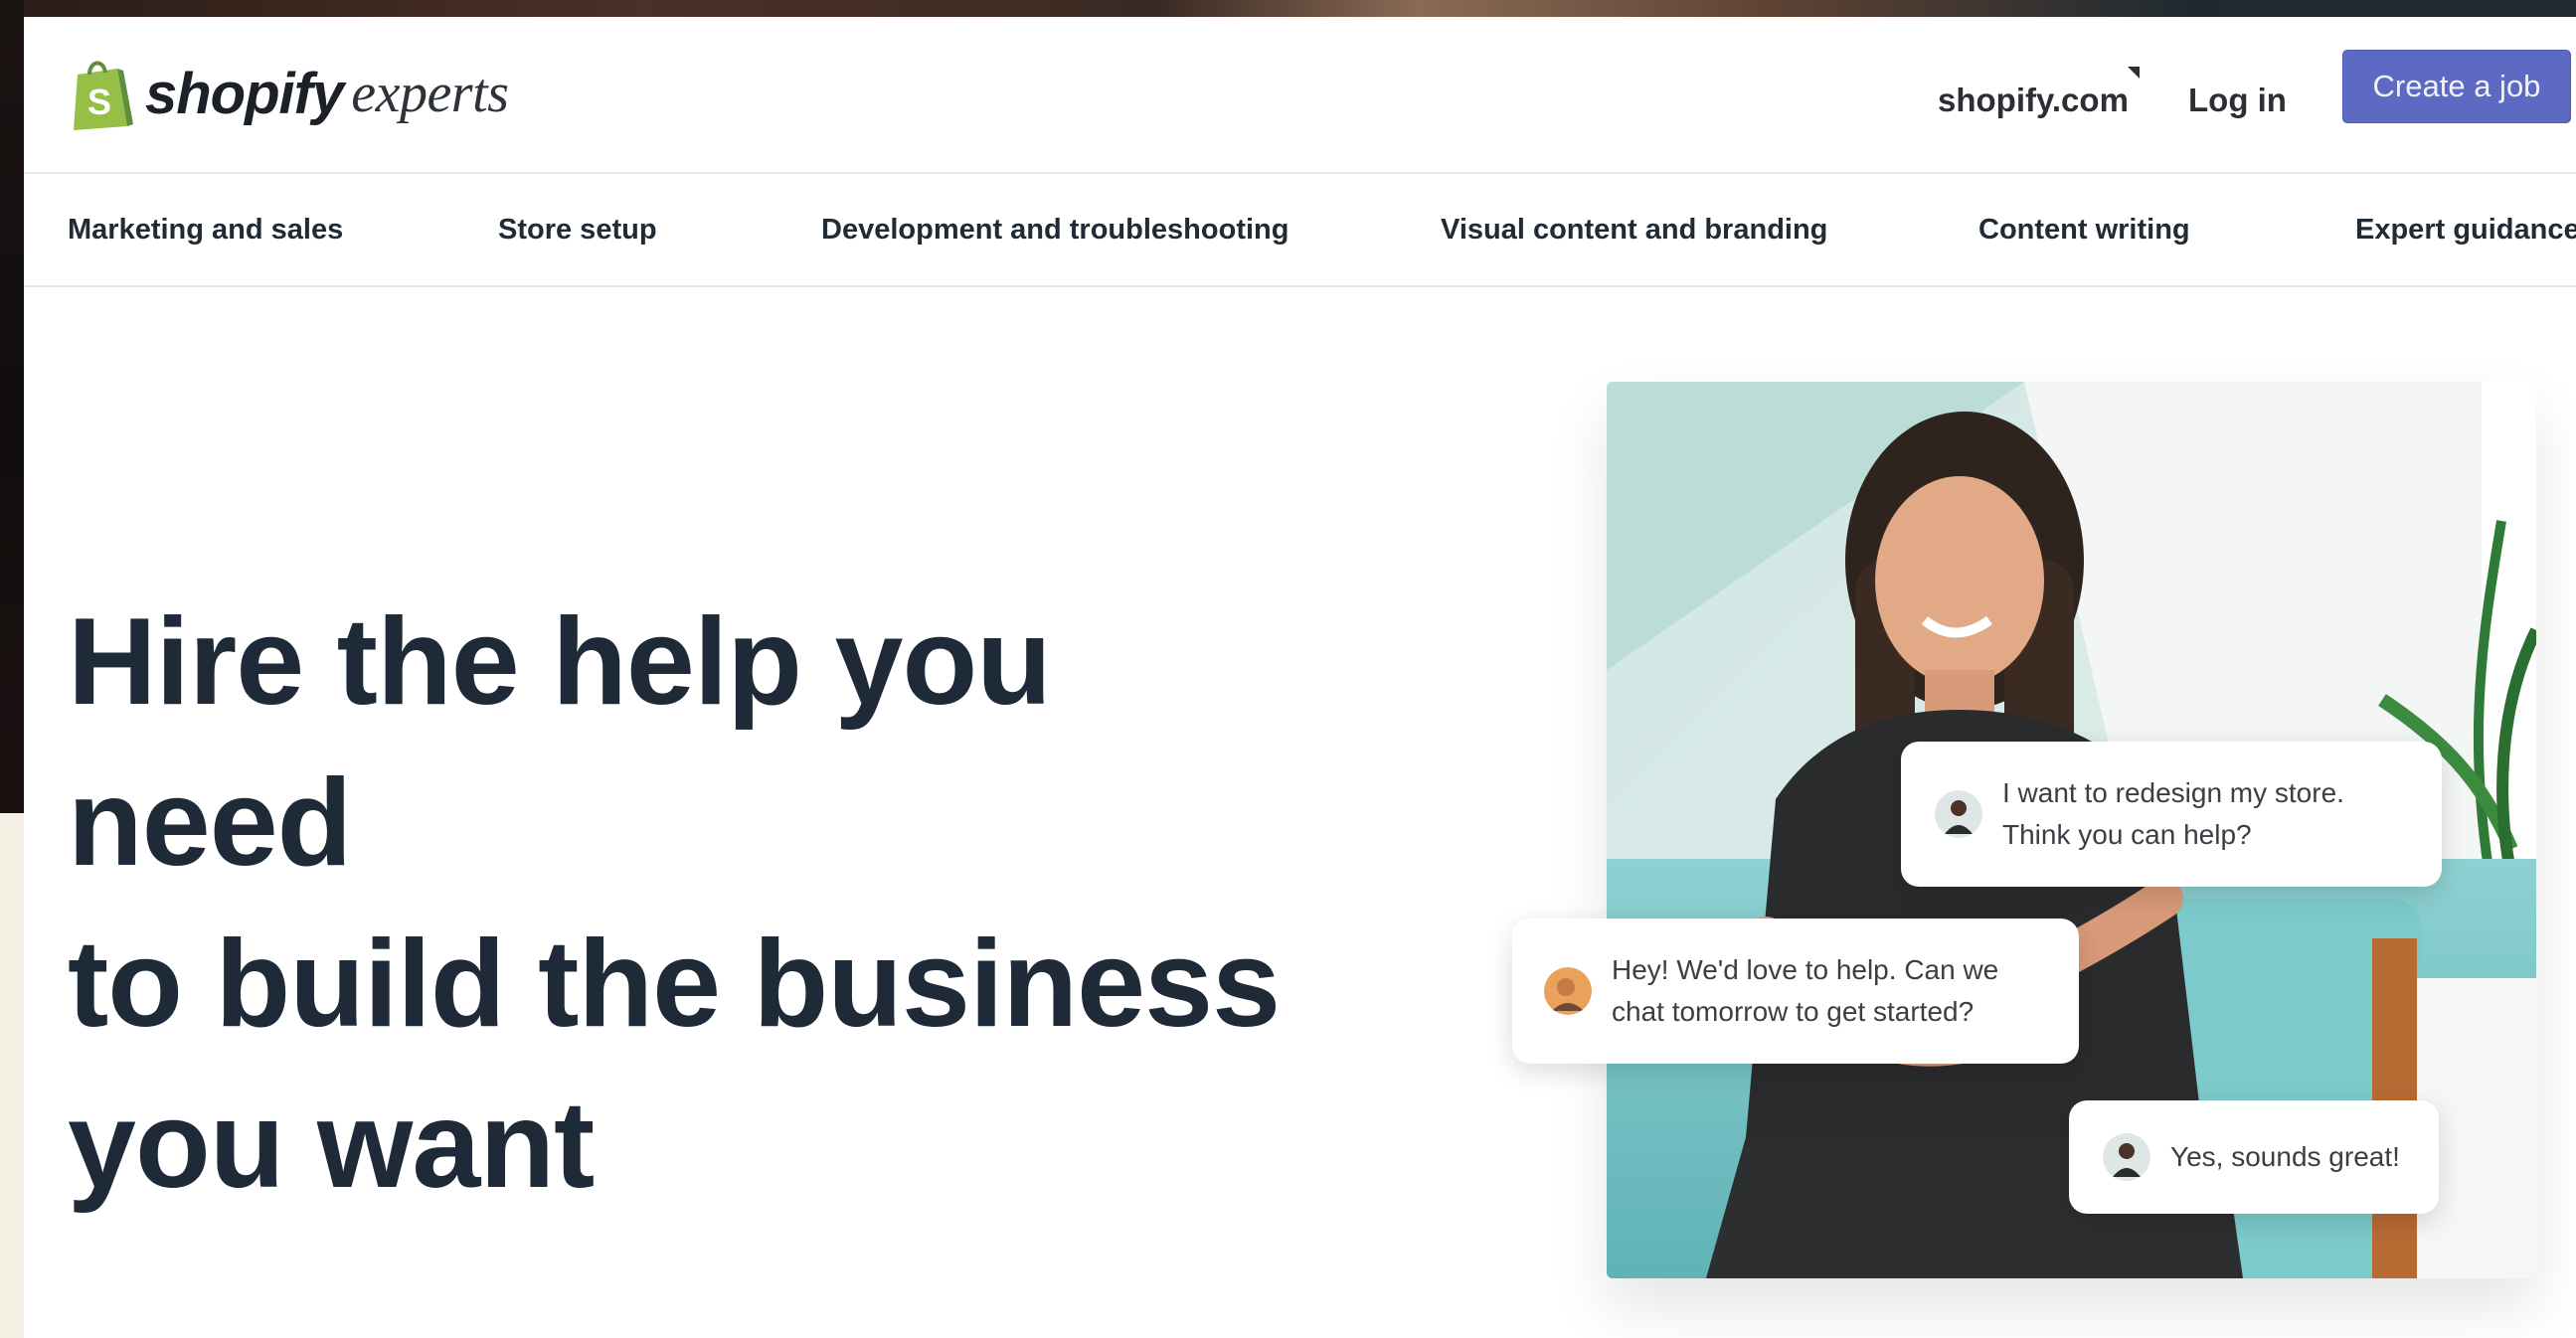 The height and width of the screenshot is (1338, 2576). I want to click on background-photo-strip, so click(1288, 9).